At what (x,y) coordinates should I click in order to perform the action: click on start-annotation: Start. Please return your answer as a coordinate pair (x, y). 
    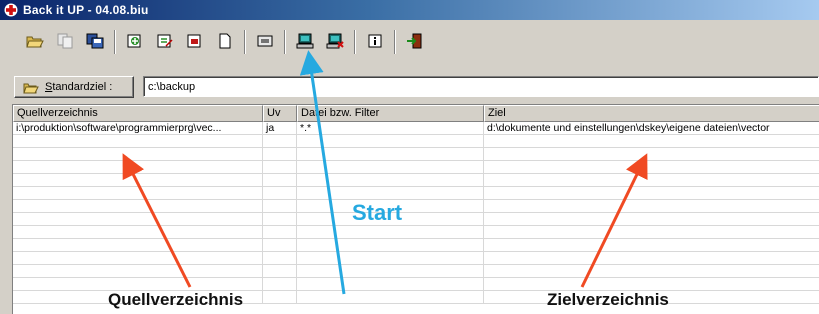
    Looking at the image, I should click on (377, 212).